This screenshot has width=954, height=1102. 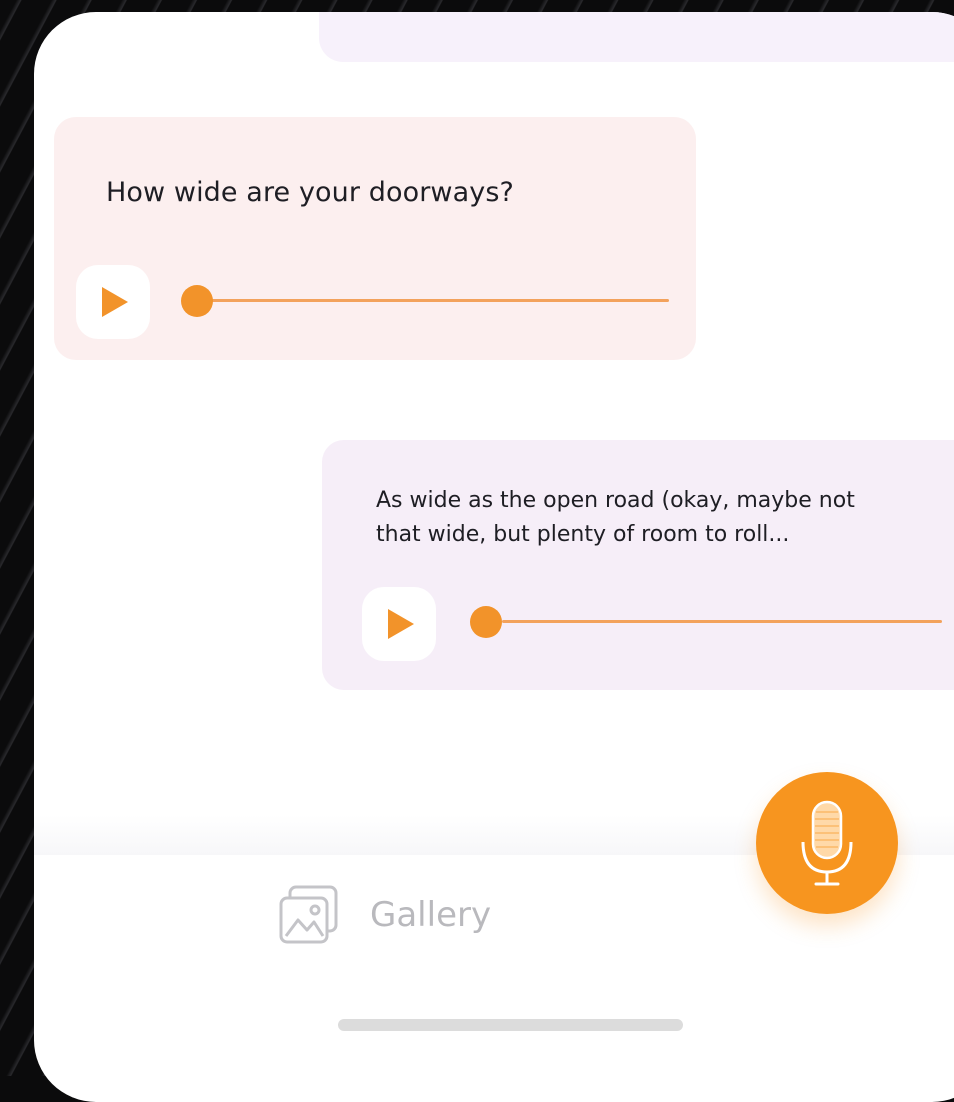 I want to click on gallery-label: Gallery, so click(x=431, y=915).